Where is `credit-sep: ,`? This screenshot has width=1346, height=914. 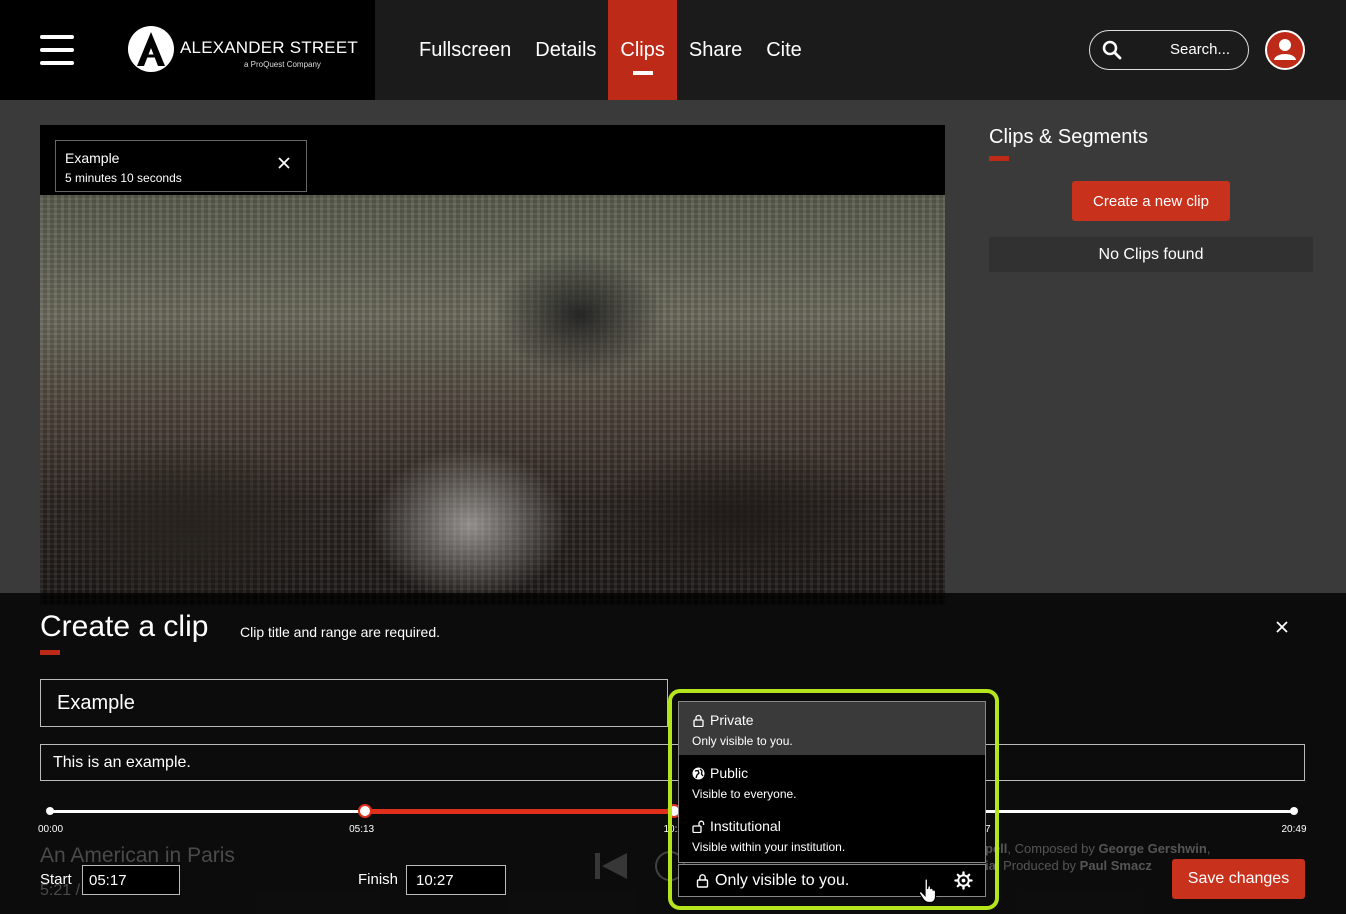 credit-sep: , is located at coordinates (1208, 848).